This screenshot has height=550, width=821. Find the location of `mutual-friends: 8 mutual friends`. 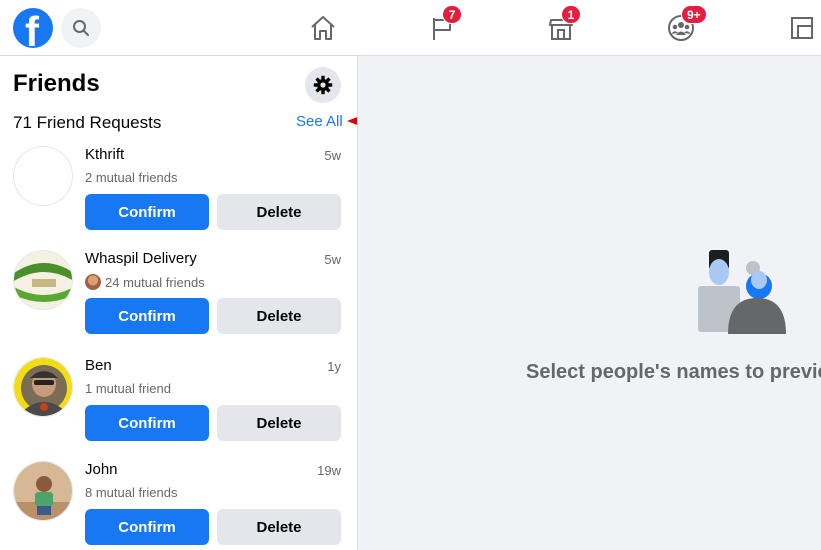

mutual-friends: 8 mutual friends is located at coordinates (131, 492).